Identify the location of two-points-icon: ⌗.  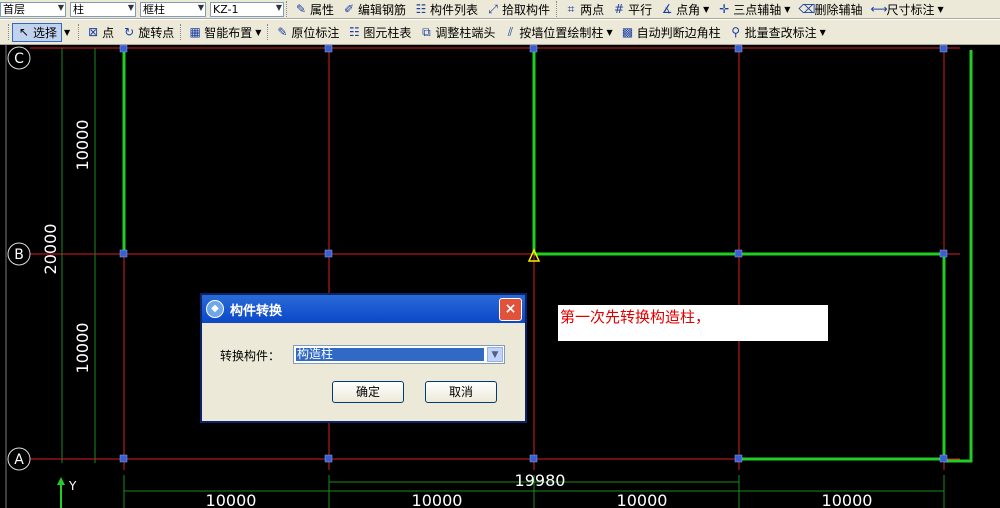
(571, 9).